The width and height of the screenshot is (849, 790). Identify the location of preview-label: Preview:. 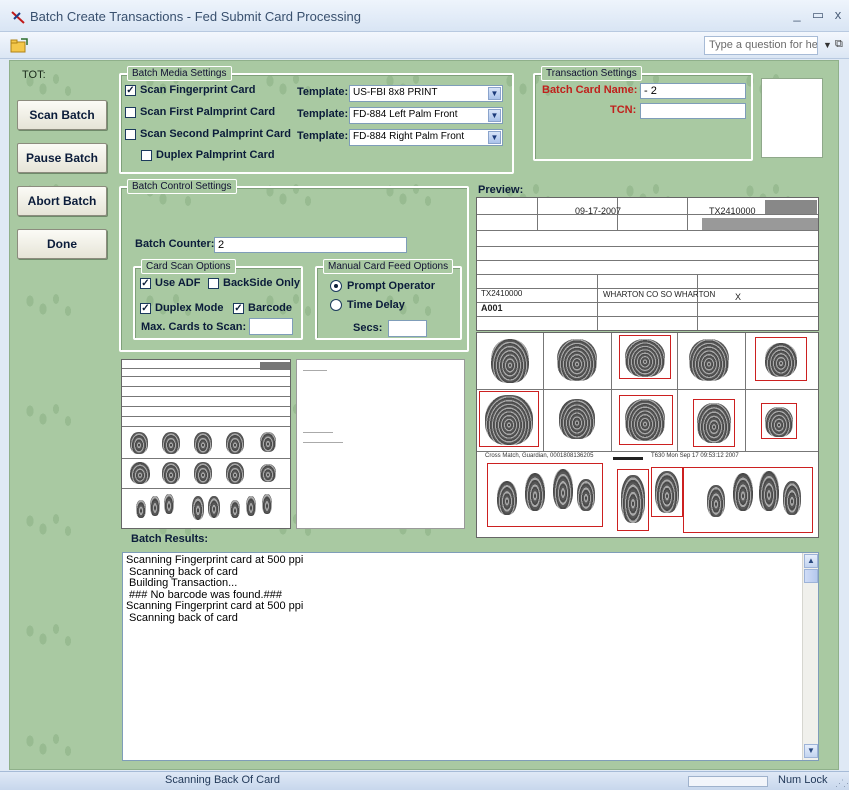
(501, 190).